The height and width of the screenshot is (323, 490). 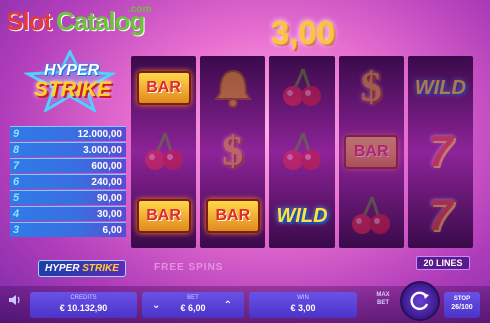 I want to click on reel-3: WILD, so click(x=302, y=152).